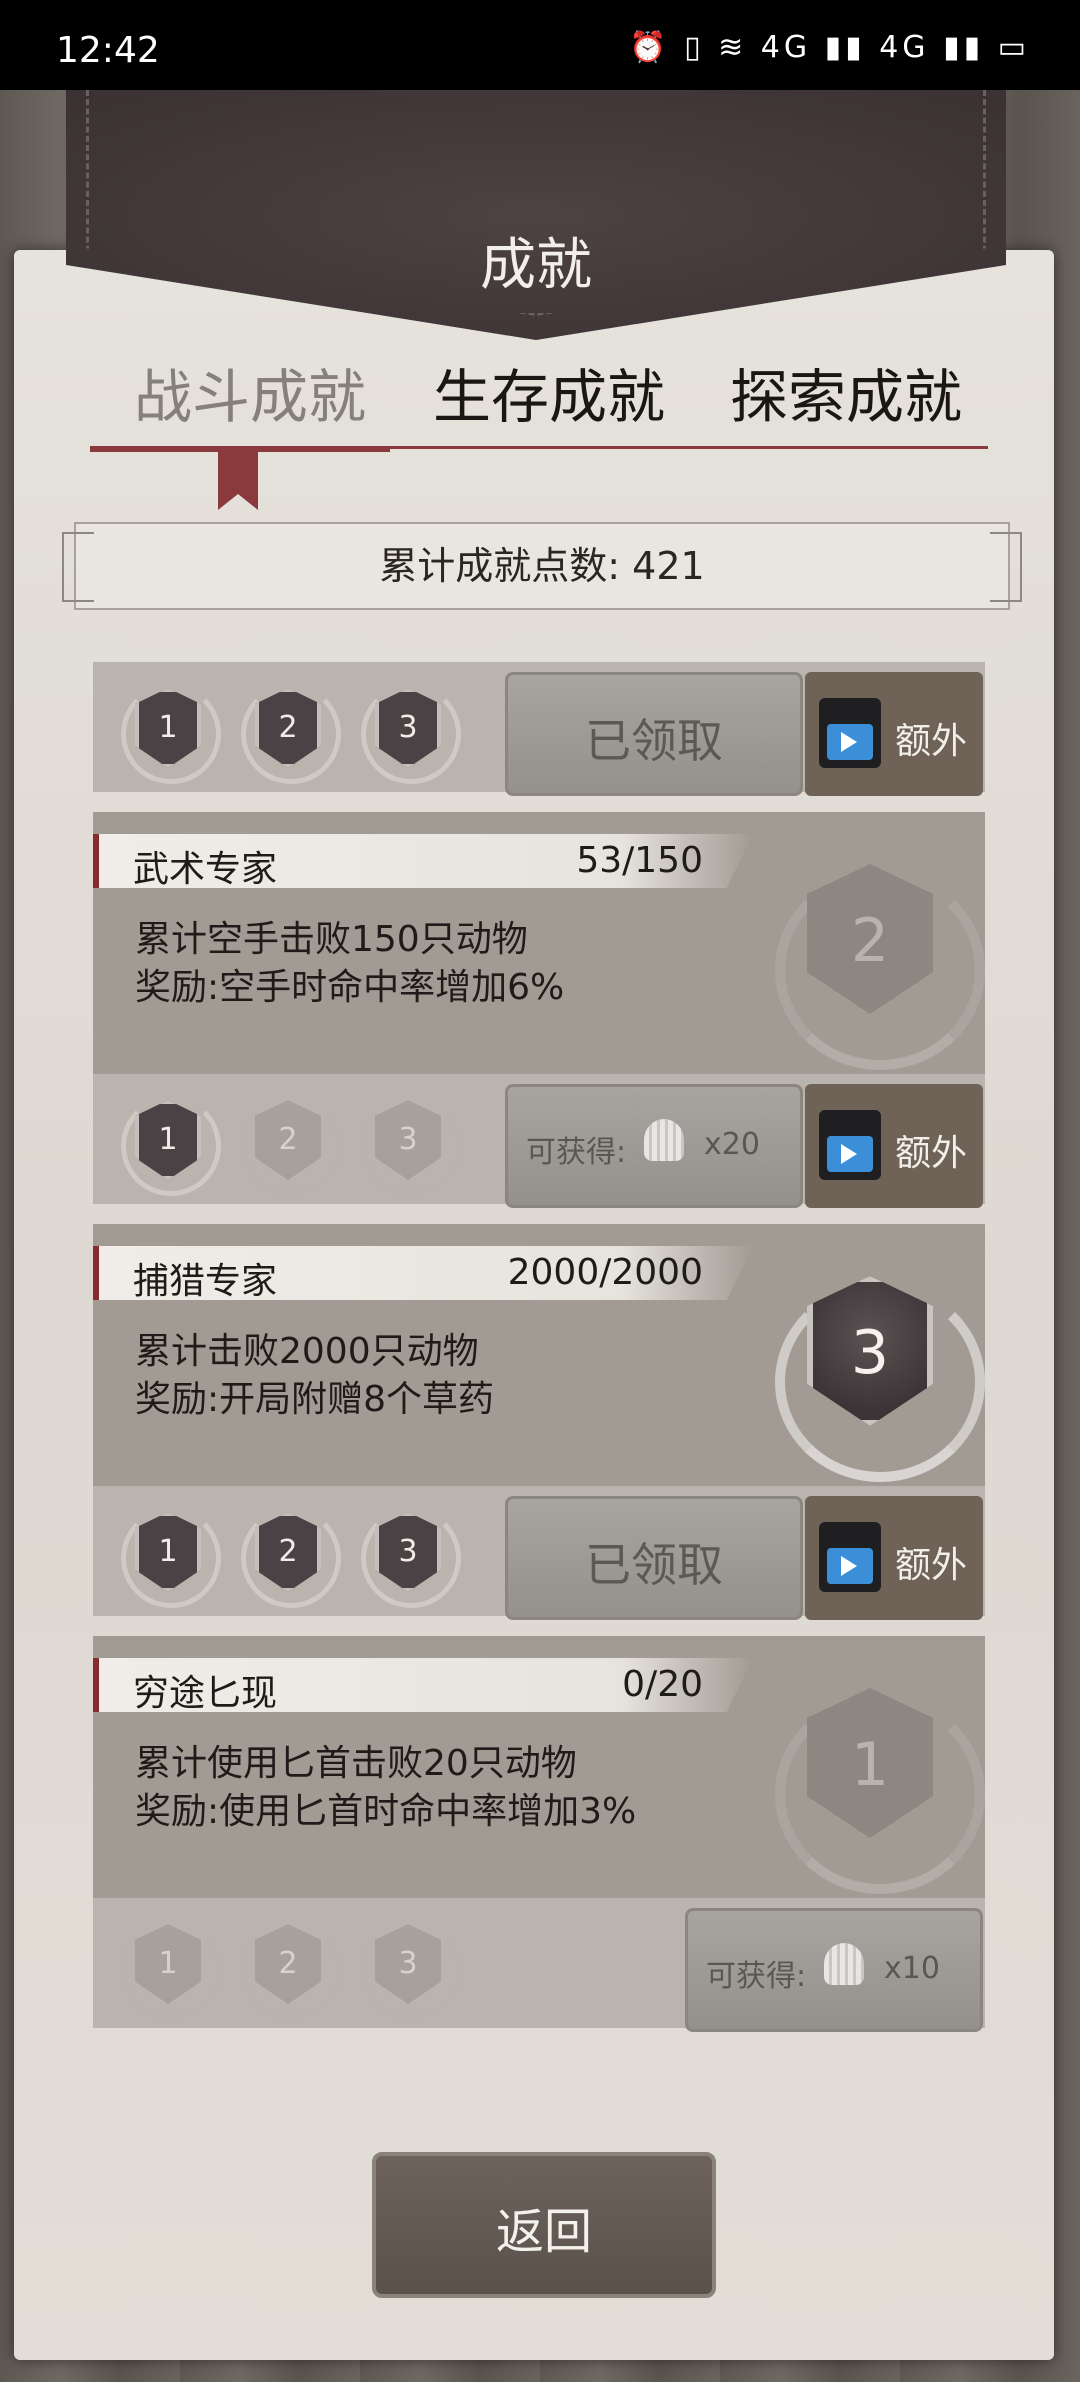 This screenshot has width=1080, height=2382. I want to click on achievement-description: 累计空手击败150只动物 奖励:空手时命中率增加6%, so click(350, 963).